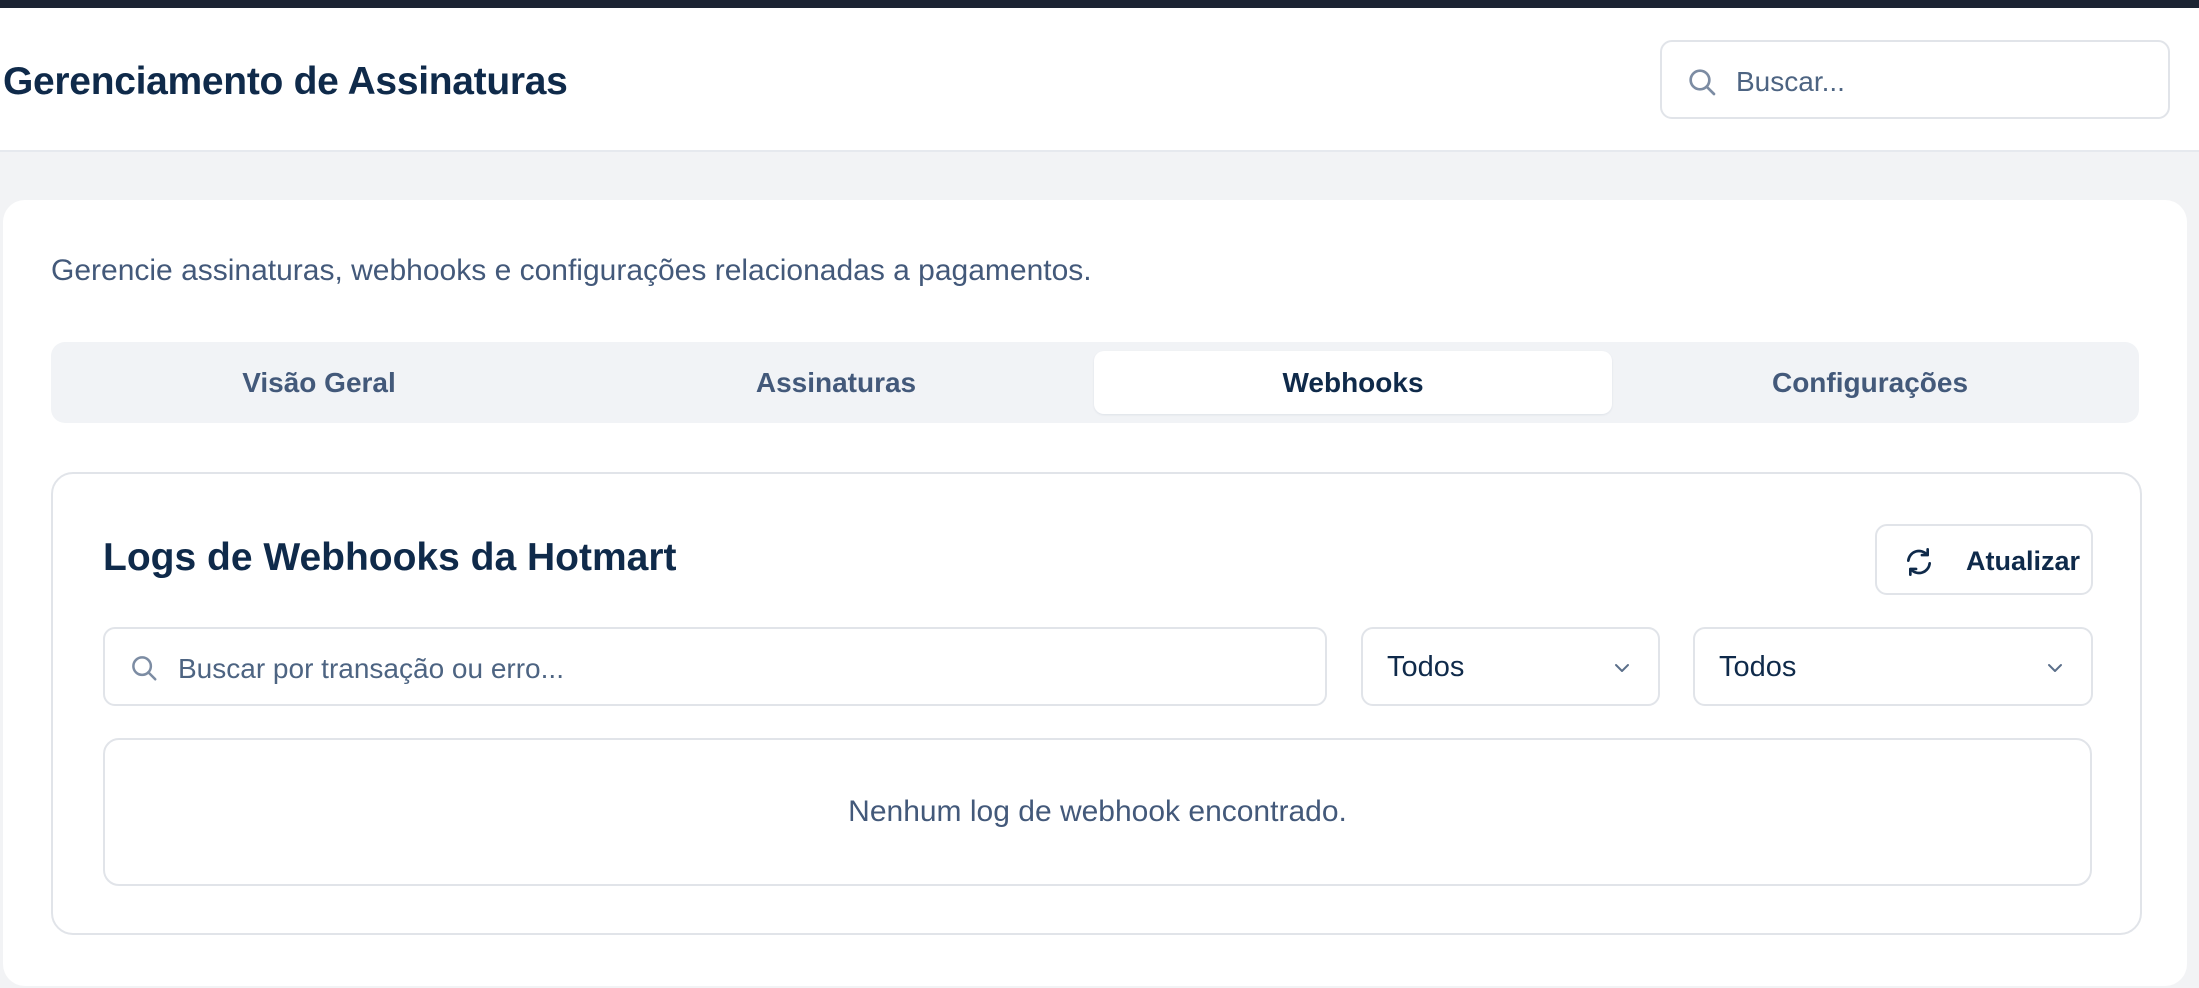 Image resolution: width=2199 pixels, height=988 pixels. Describe the element at coordinates (1426, 667) in the screenshot. I see `status-filter-value: Todos` at that location.